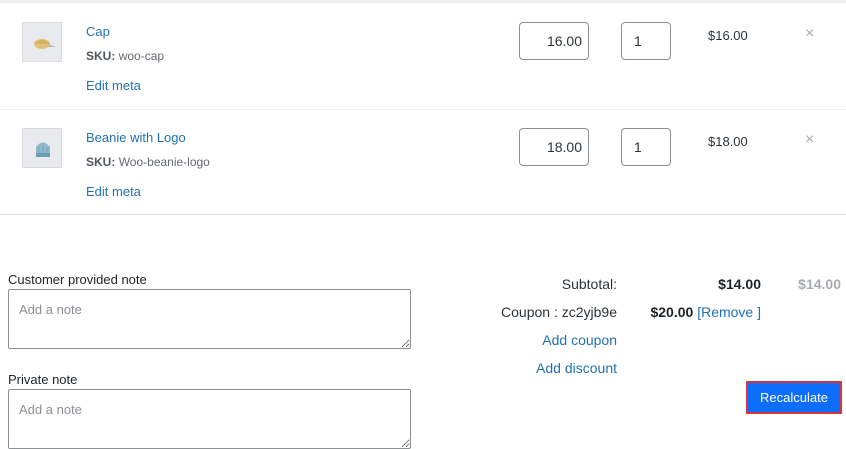 The height and width of the screenshot is (449, 846). Describe the element at coordinates (45, 44) in the screenshot. I see `cap-icon` at that location.